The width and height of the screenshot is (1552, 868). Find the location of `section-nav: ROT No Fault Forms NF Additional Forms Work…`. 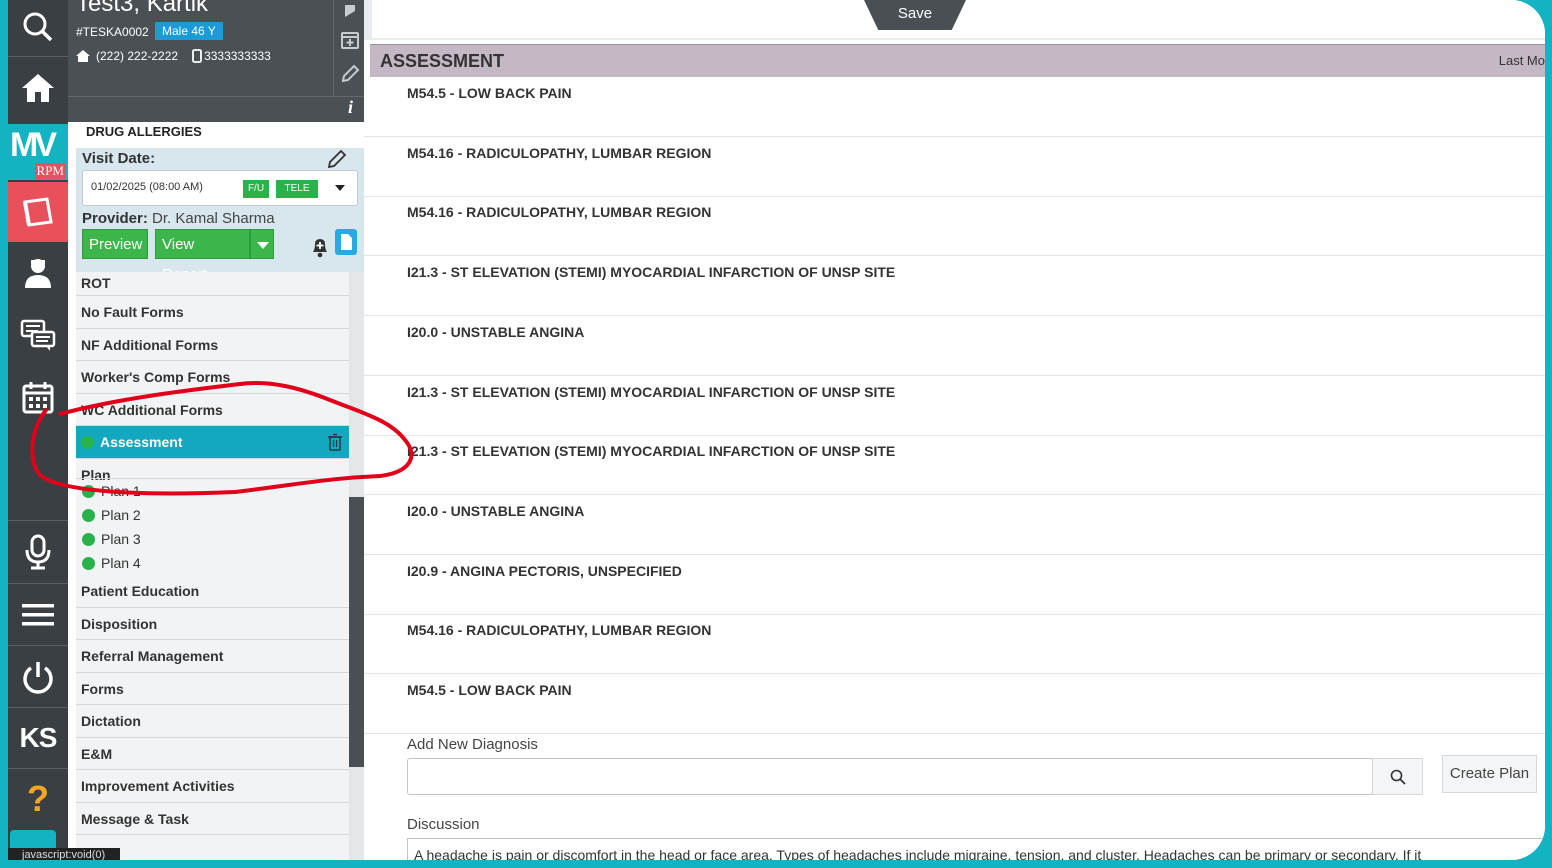

section-nav: ROT No Fault Forms NF Additional Forms Work… is located at coordinates (212, 566).